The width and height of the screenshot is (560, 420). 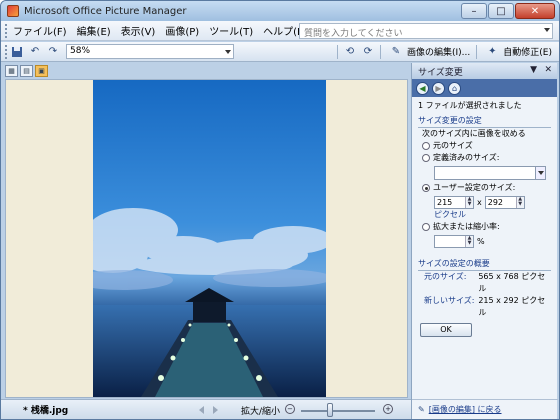 I want to click on window-title: Microsoft Office Picture Manager, so click(x=105, y=11).